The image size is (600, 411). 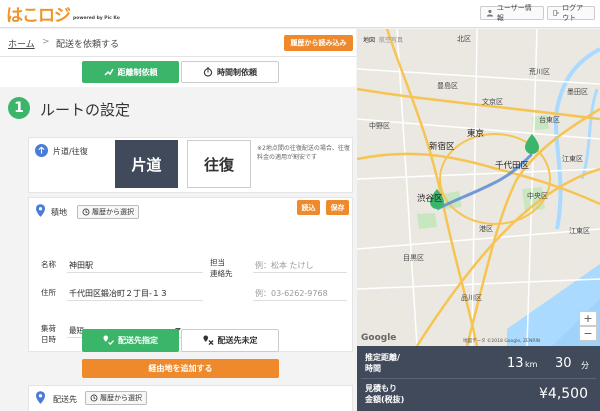 I want to click on destination-label: 配送先, so click(x=65, y=399).